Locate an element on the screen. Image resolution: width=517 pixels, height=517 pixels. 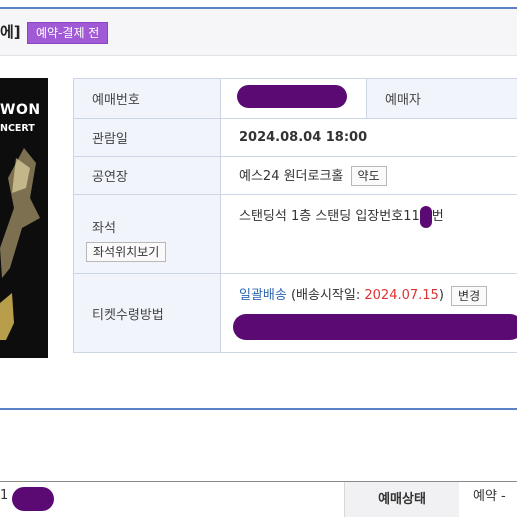
redacted-booking-number is located at coordinates (292, 96).